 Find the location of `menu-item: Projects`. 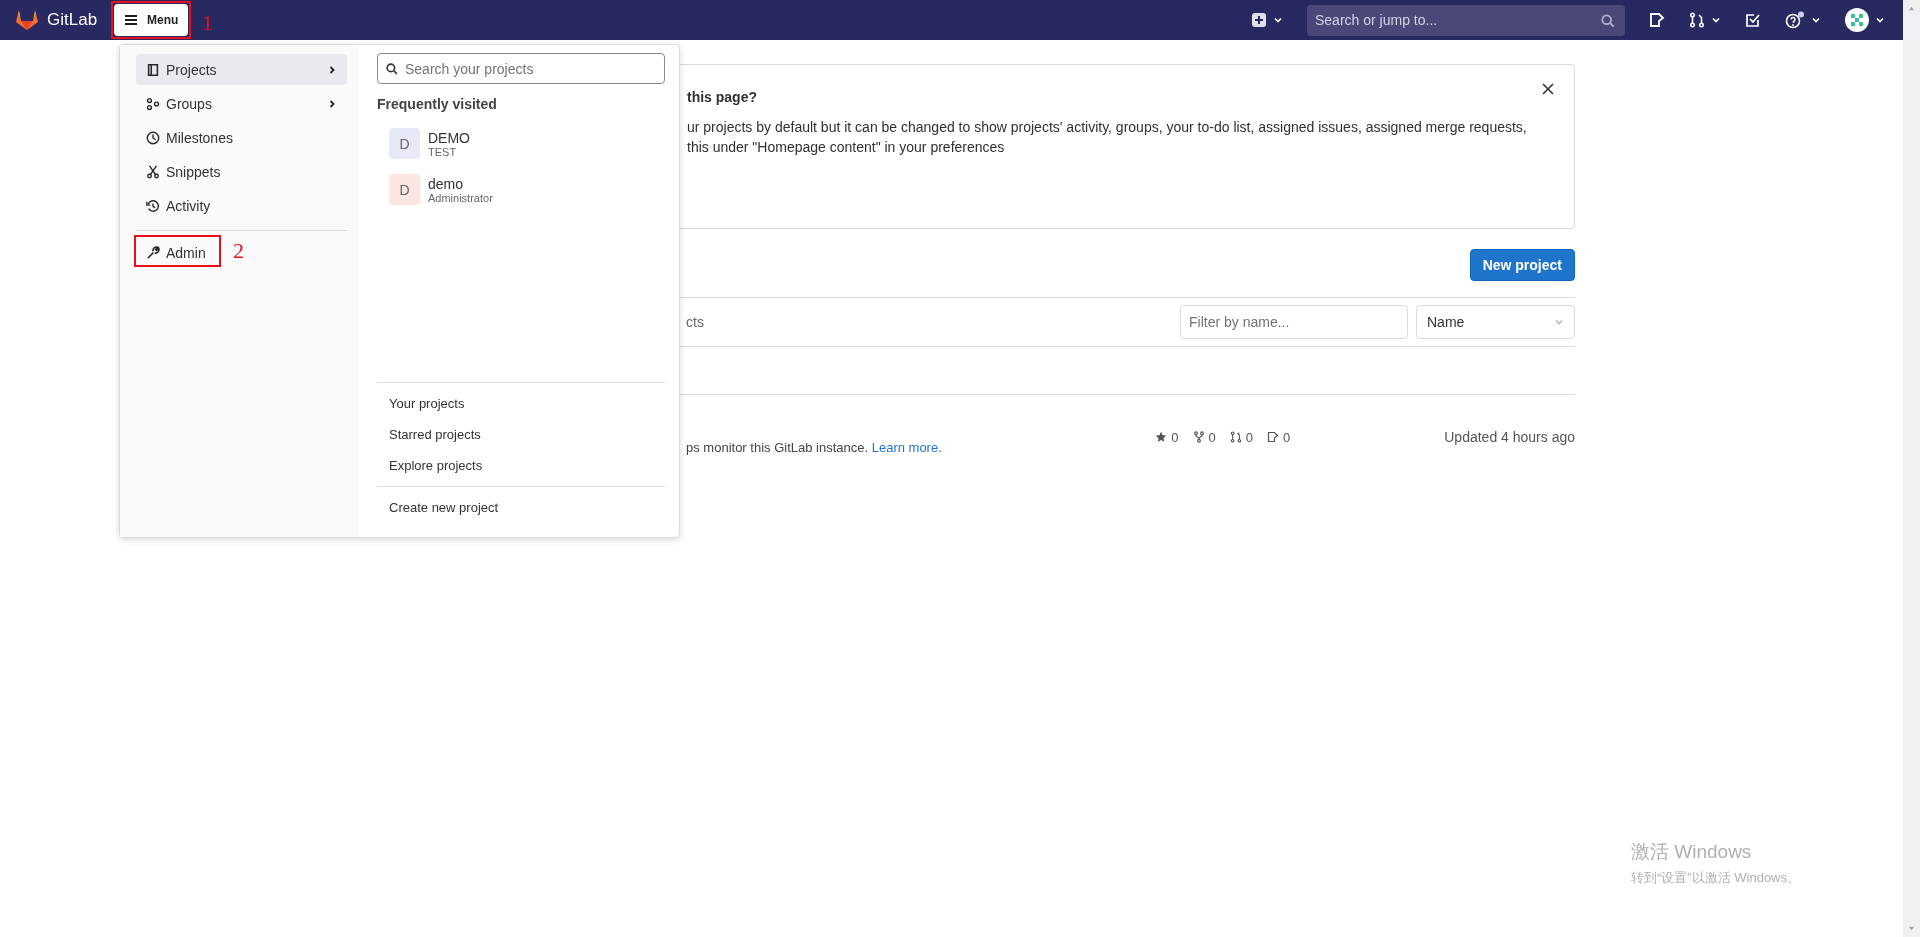

menu-item: Projects is located at coordinates (241, 69).